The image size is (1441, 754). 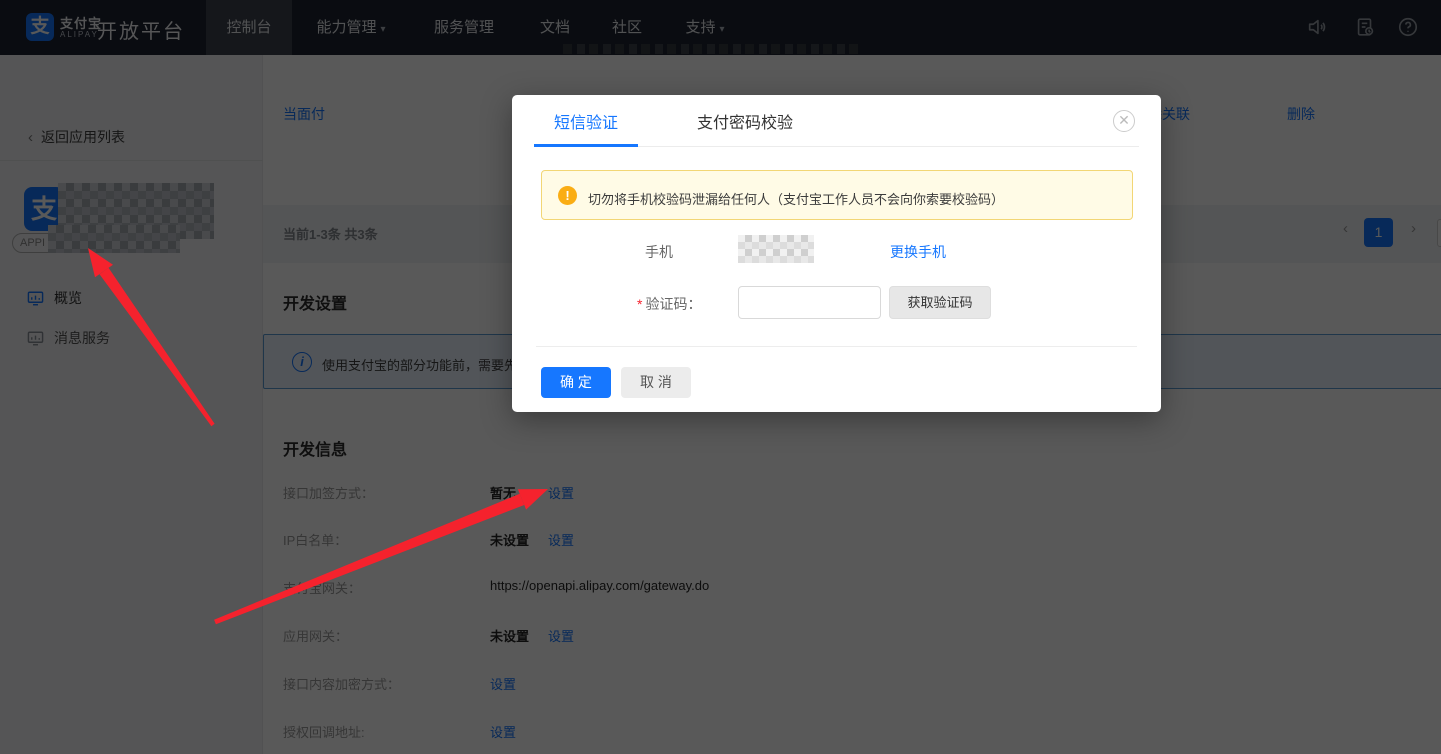 What do you see at coordinates (640, 304) in the screenshot?
I see `required-mark: *` at bounding box center [640, 304].